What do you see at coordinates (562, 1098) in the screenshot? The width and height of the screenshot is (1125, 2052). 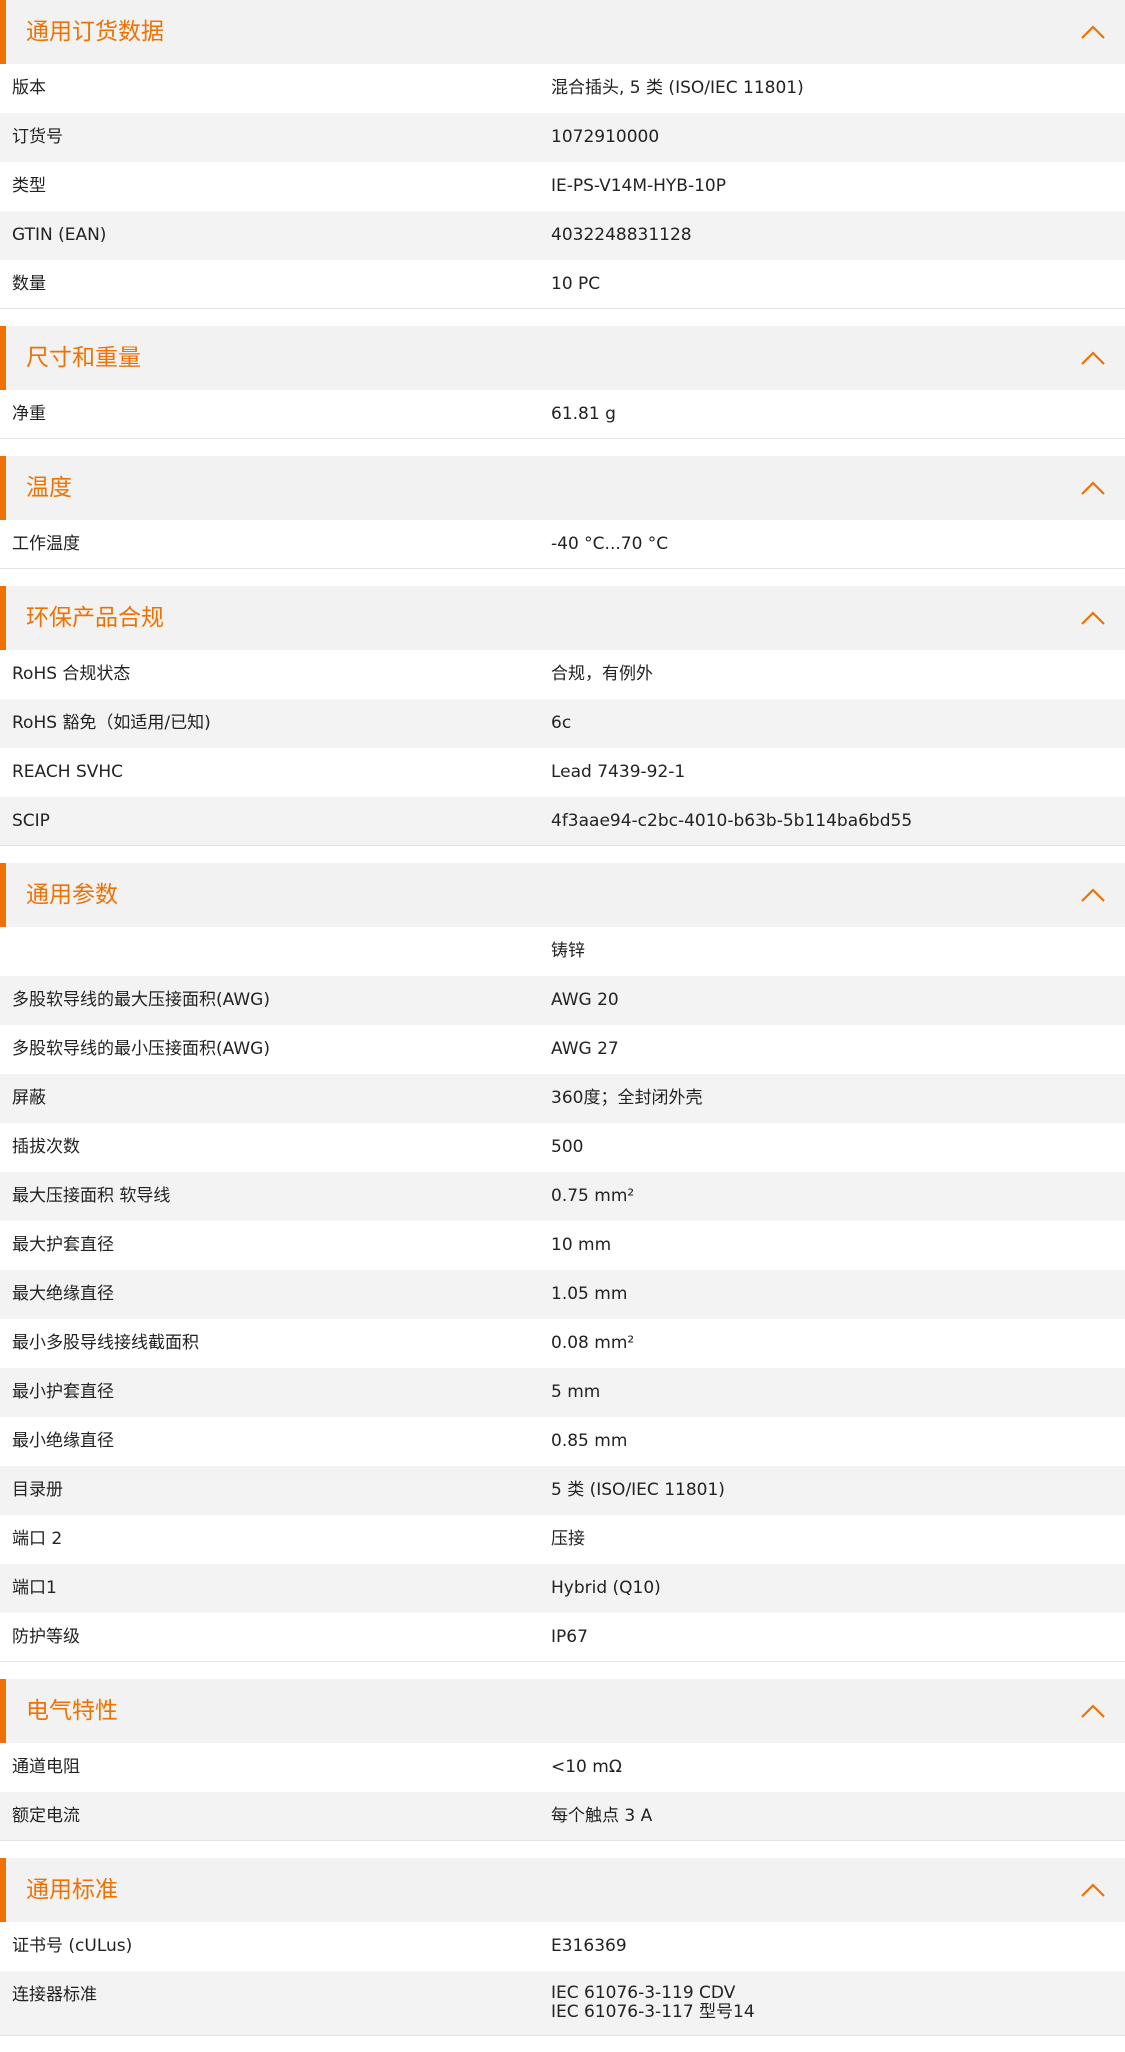 I see `spec-row: 屏蔽 360度；全封闭外壳` at bounding box center [562, 1098].